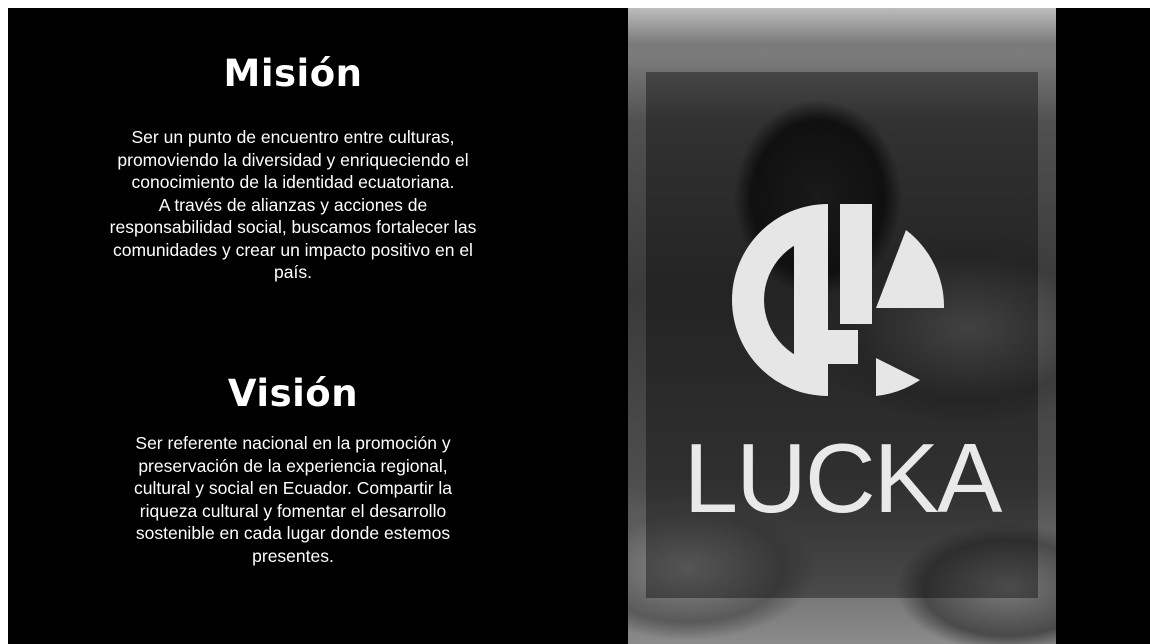 The height and width of the screenshot is (644, 1150). What do you see at coordinates (838, 300) in the screenshot?
I see `lucka-logo-icon` at bounding box center [838, 300].